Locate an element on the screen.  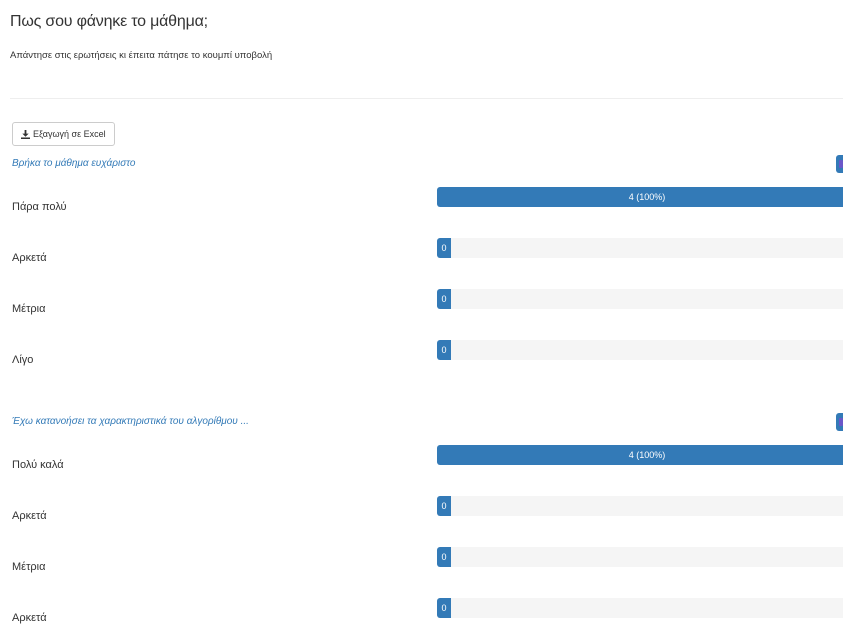
download-icon is located at coordinates (25, 134).